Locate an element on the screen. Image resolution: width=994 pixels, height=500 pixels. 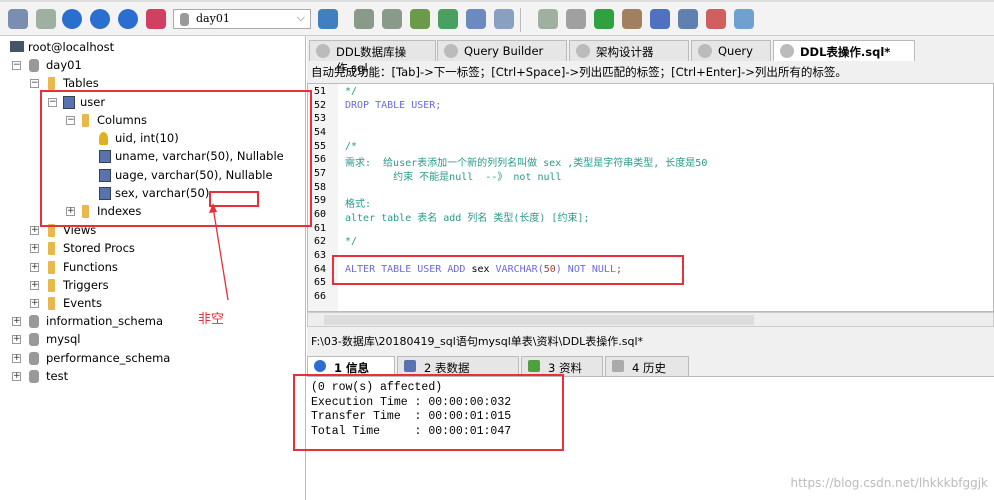
tab-label: DDL表操作.sql* is located at coordinates (845, 52).